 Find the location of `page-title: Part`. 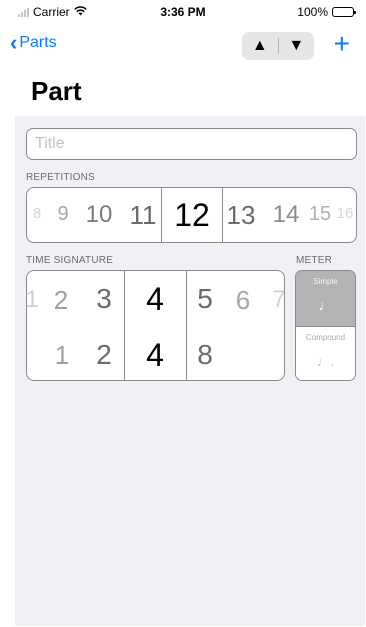

page-title: Part is located at coordinates (56, 91).